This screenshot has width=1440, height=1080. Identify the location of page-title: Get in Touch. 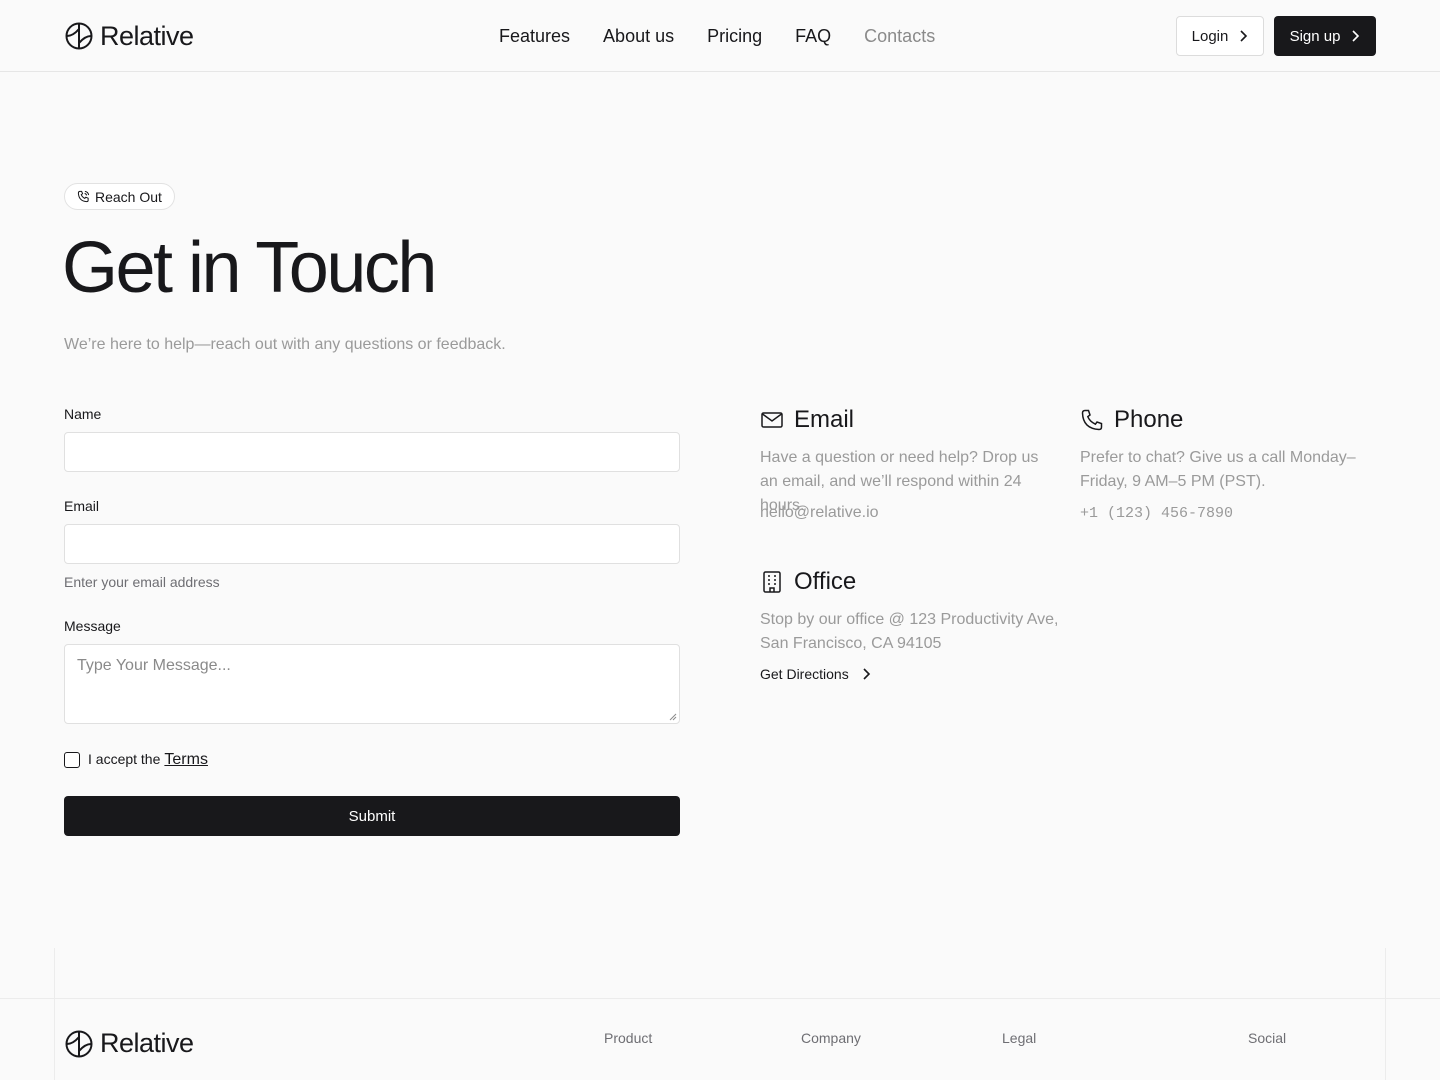
(249, 268).